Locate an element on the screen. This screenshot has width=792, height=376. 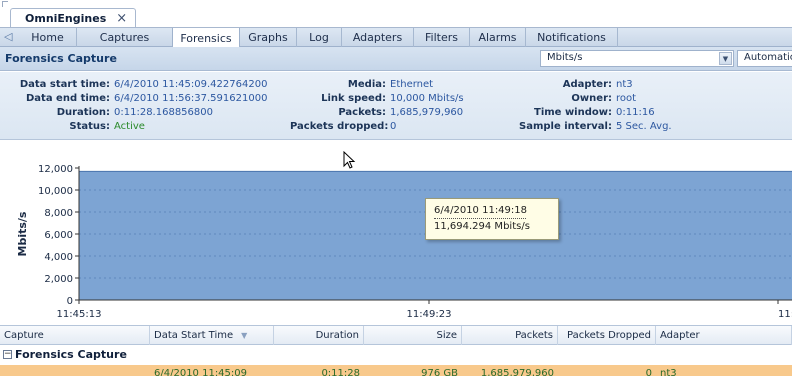
units-select: Mbits/s ▼ is located at coordinates (637, 58).